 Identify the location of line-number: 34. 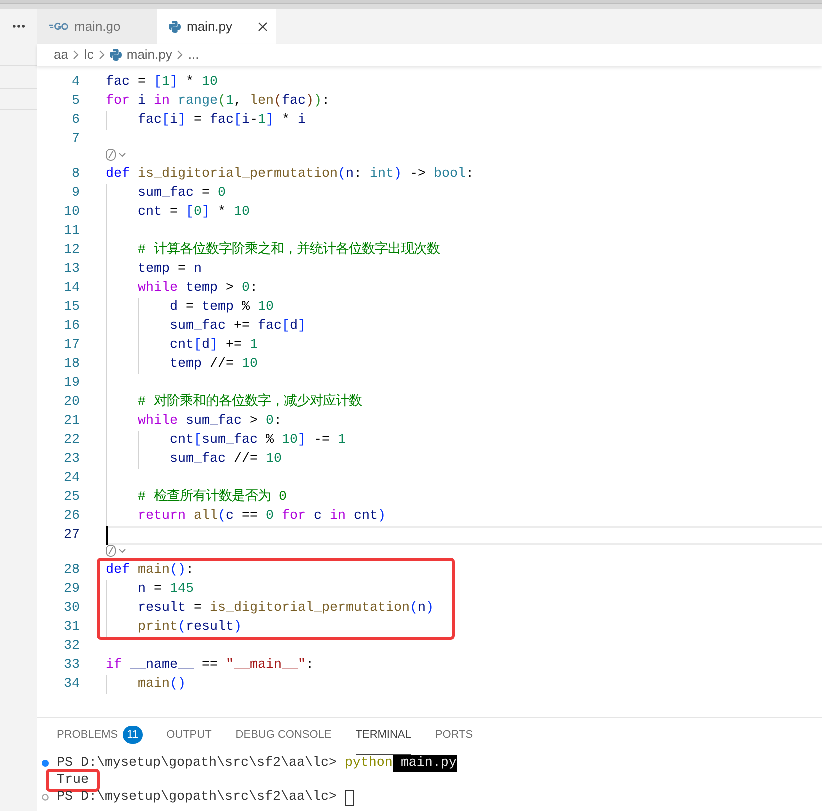
(72, 685).